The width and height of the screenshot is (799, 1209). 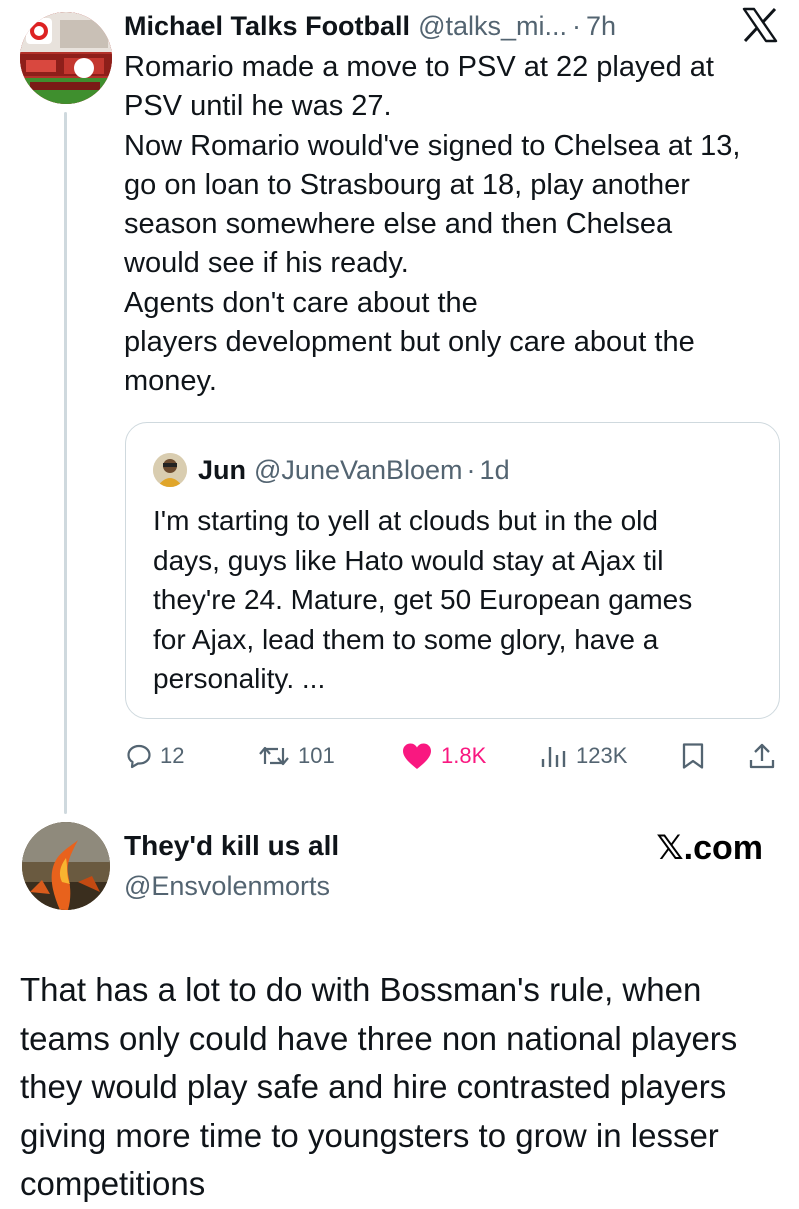 I want to click on tweet-text-line: would see if his ready., so click(x=266, y=263).